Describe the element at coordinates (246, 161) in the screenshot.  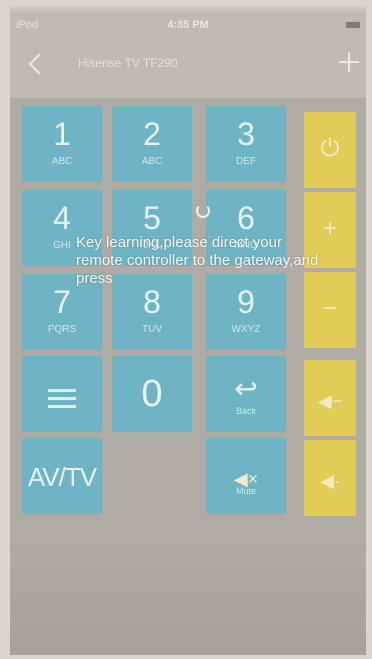
I see `key-letters: DEF` at that location.